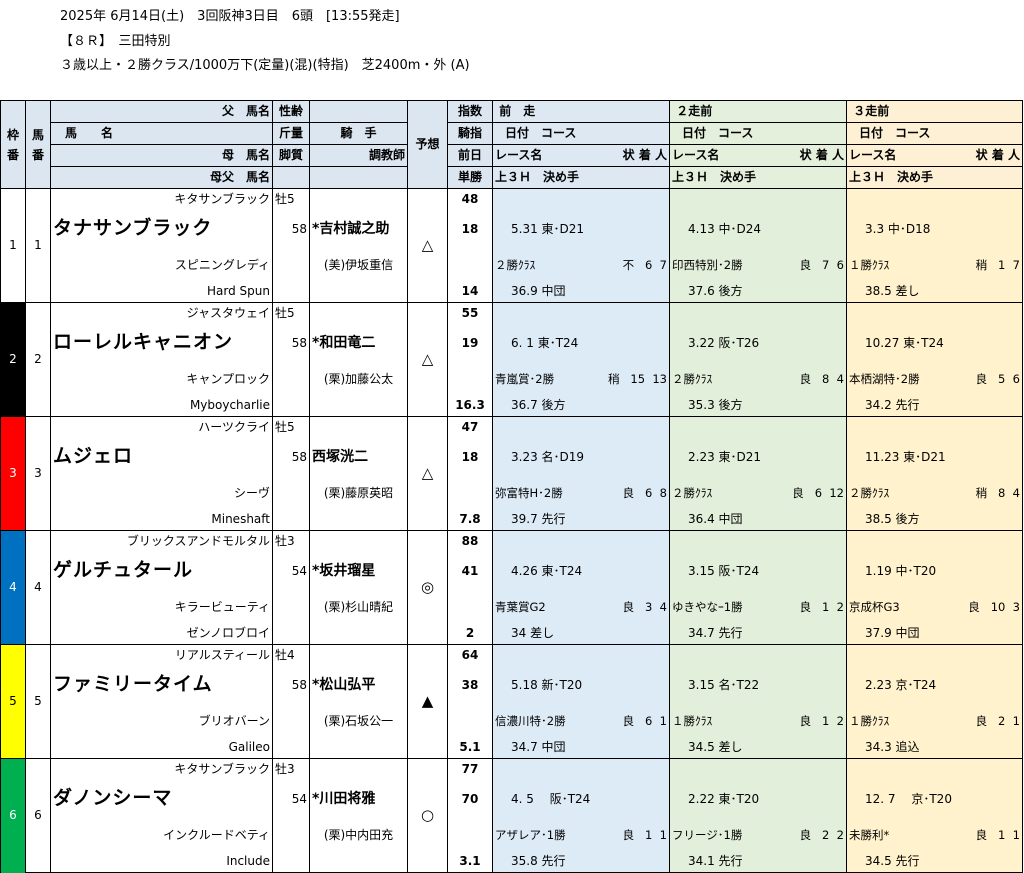 The image size is (1024, 873). Describe the element at coordinates (470, 862) in the screenshot. I see `win-odds: 3.1` at that location.